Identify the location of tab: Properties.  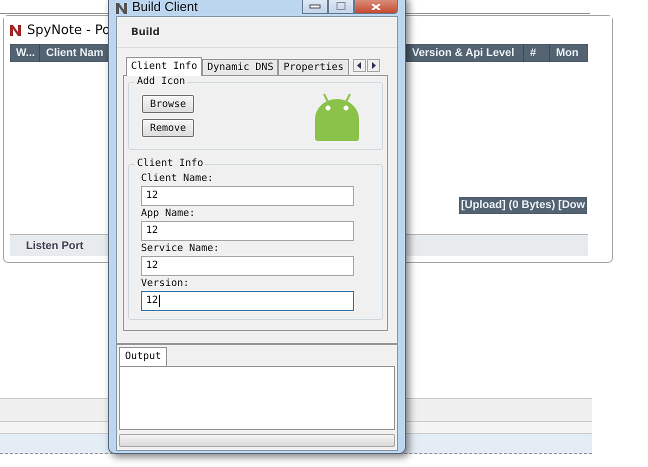
(313, 67).